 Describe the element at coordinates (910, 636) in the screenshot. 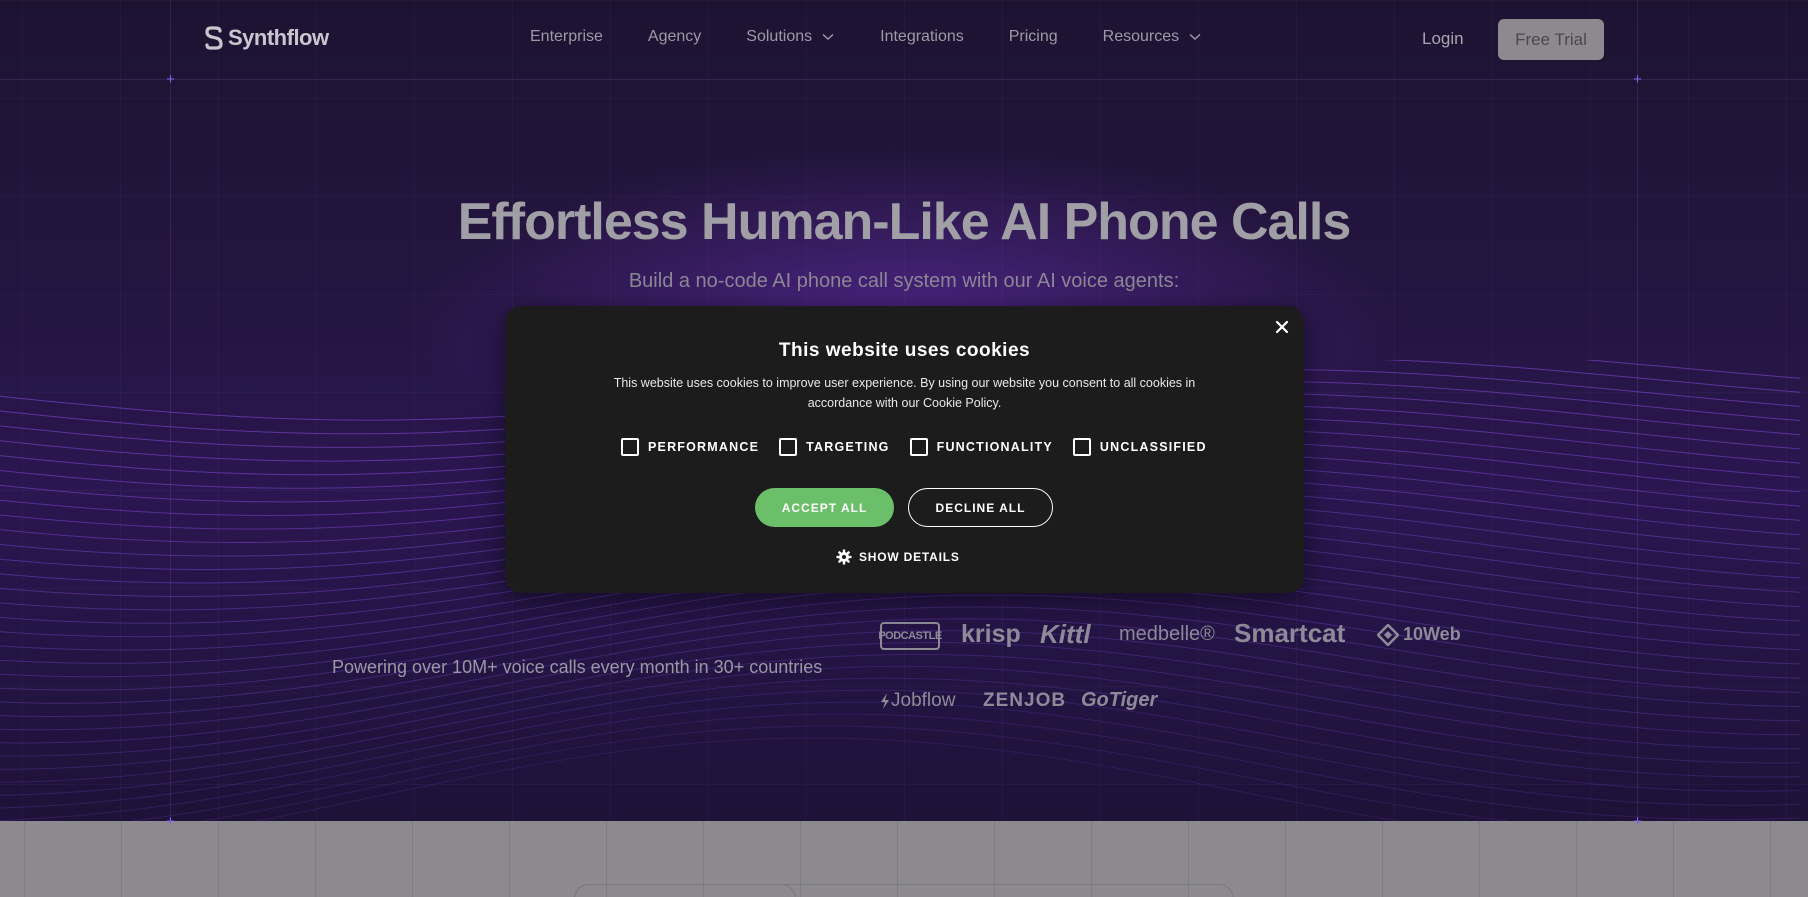

I see `brand-logo-podcastle: PODCASTLE` at that location.